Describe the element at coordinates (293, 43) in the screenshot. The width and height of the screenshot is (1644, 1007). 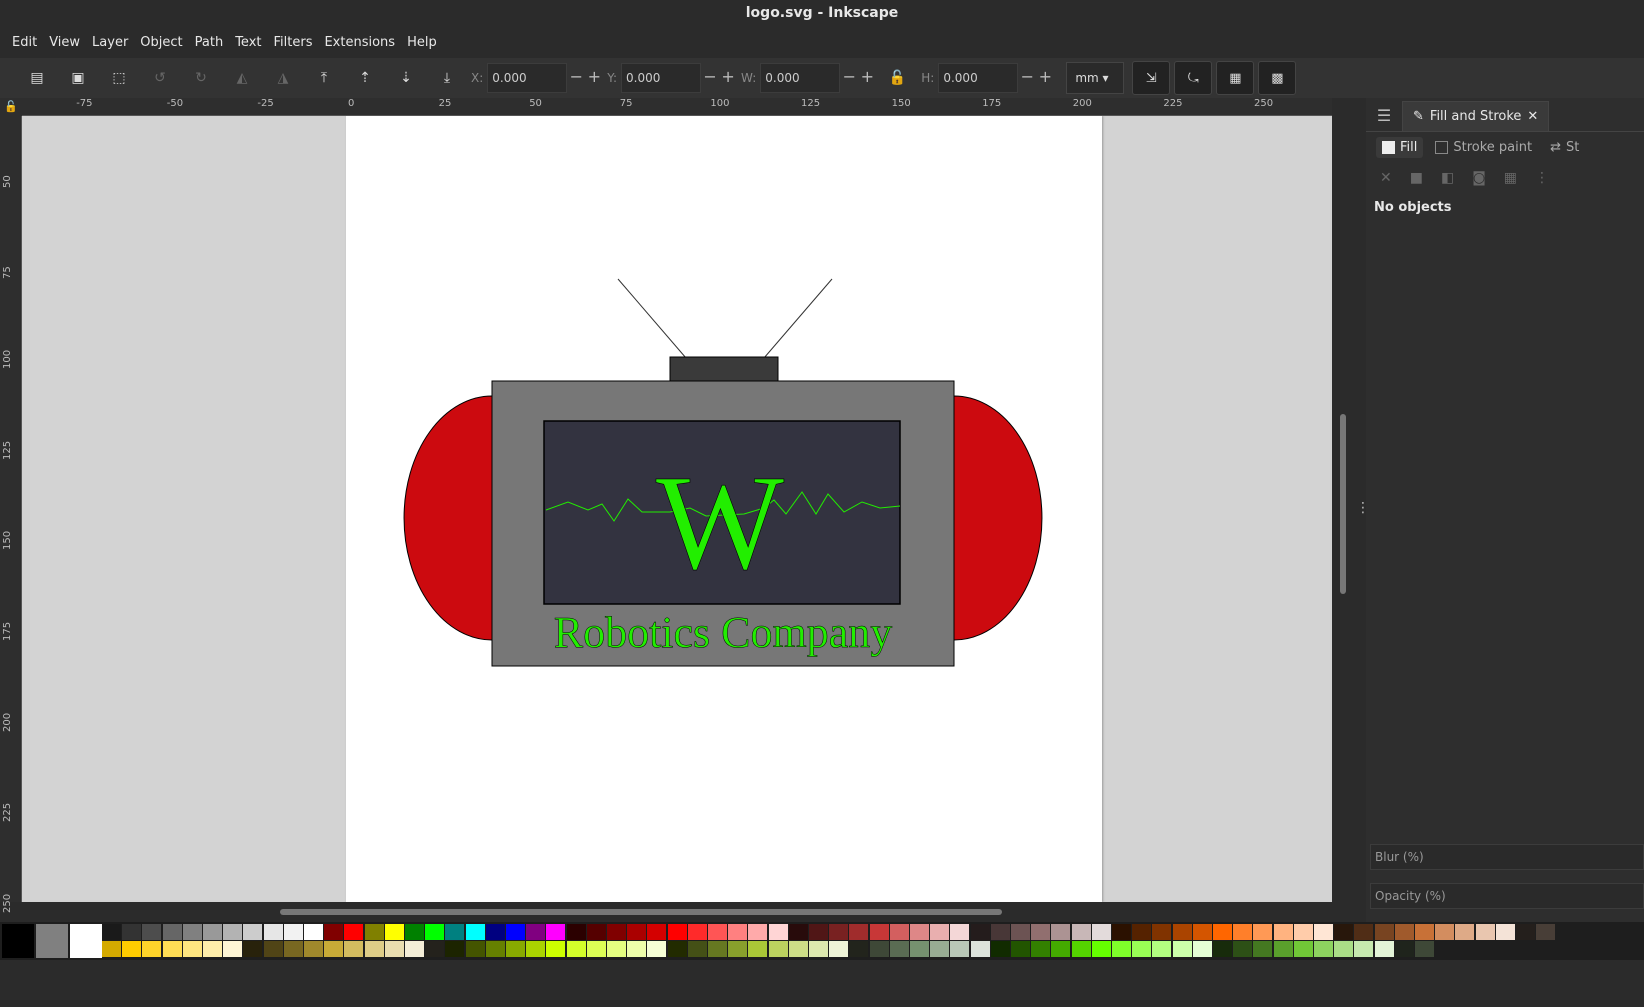
I see `menu-filters: Filters` at that location.